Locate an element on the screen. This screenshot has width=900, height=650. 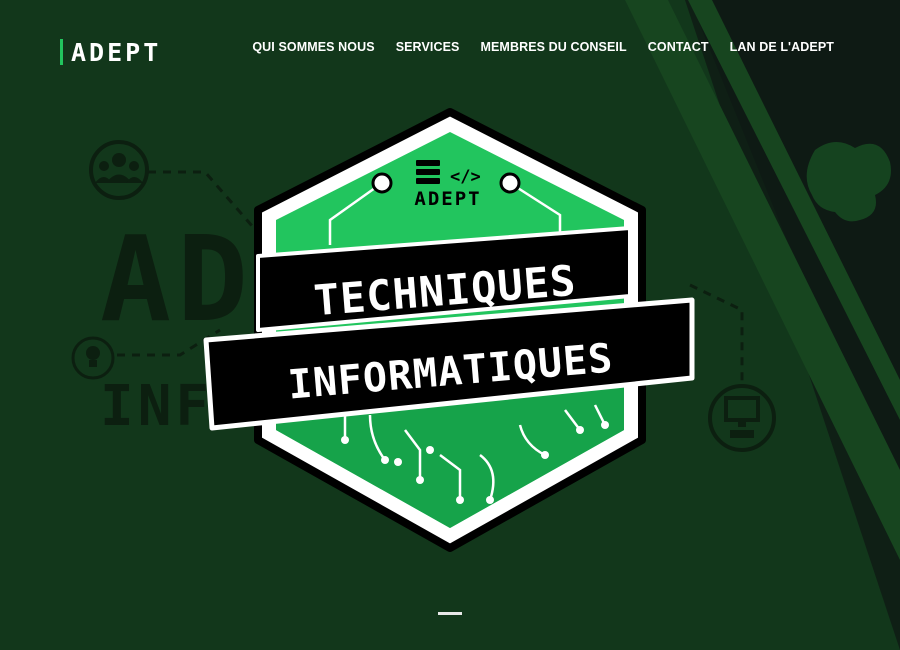
logo-accent-bar is located at coordinates (61, 52).